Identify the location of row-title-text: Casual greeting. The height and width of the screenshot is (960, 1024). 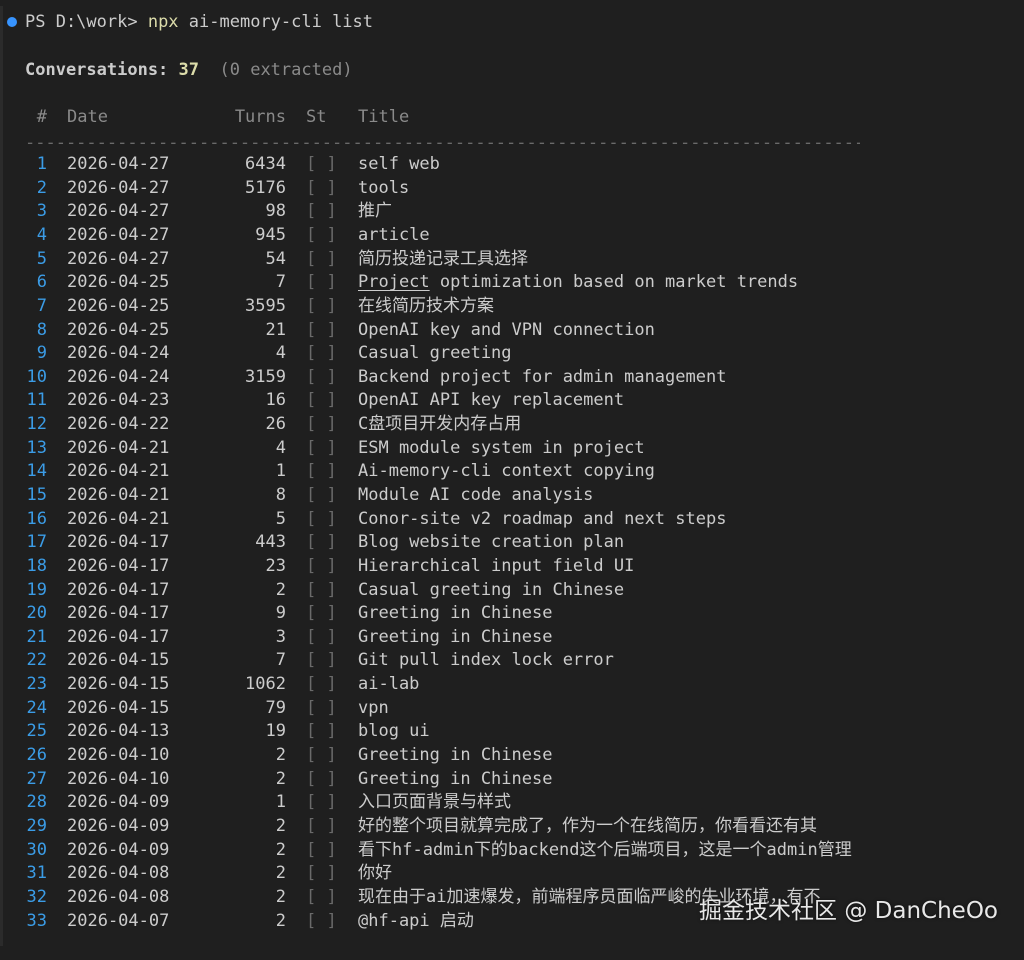
(435, 353).